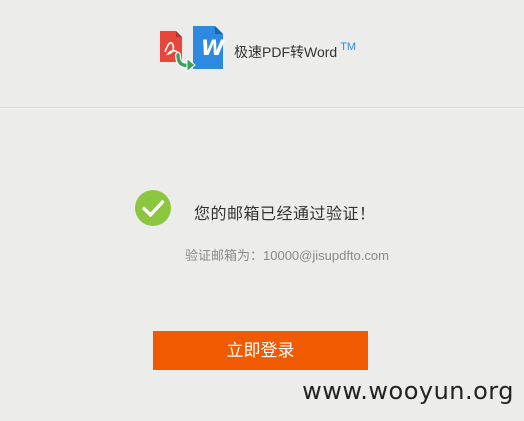 This screenshot has width=524, height=421. What do you see at coordinates (153, 208) in the screenshot?
I see `check-circle-icon` at bounding box center [153, 208].